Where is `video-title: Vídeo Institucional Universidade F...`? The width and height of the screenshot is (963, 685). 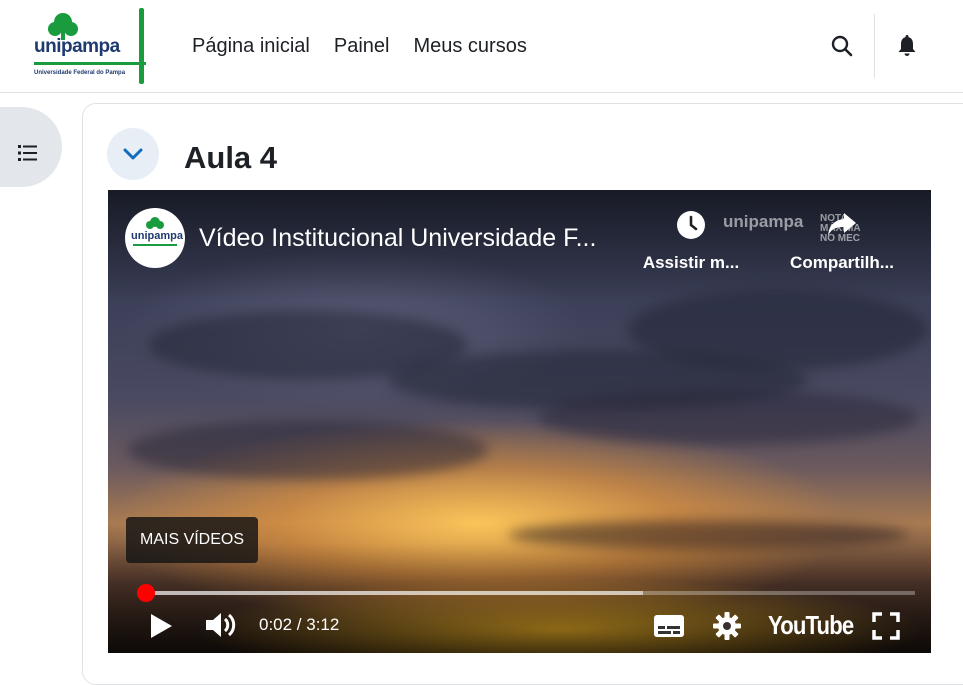 video-title: Vídeo Institucional Universidade F... is located at coordinates (397, 238).